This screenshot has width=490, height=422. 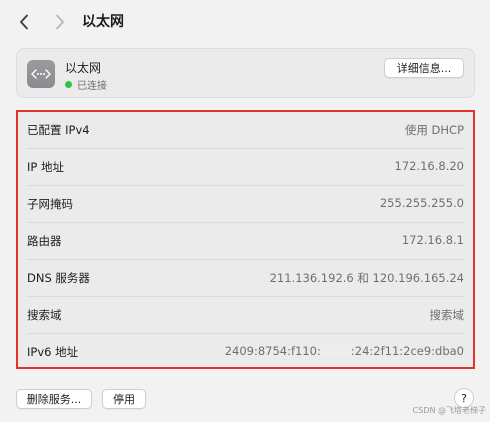 I want to click on service-name: 以太网, so click(x=83, y=68).